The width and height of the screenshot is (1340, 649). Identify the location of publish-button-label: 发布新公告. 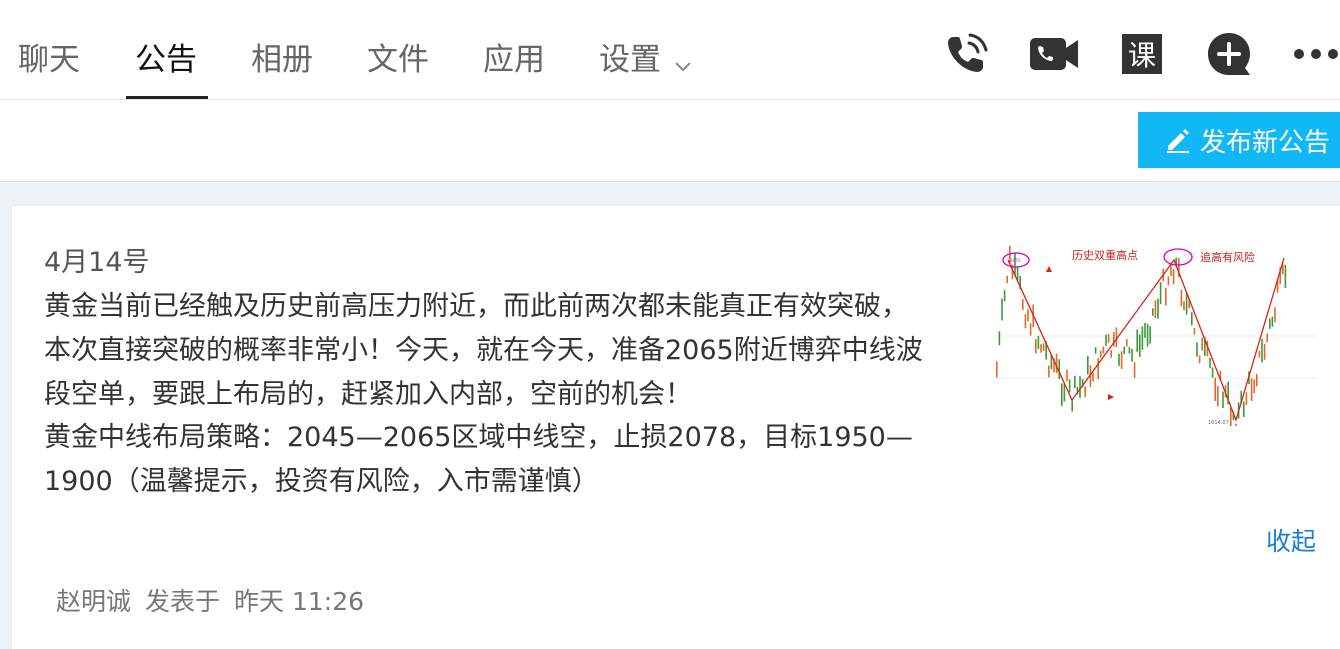
(1265, 142).